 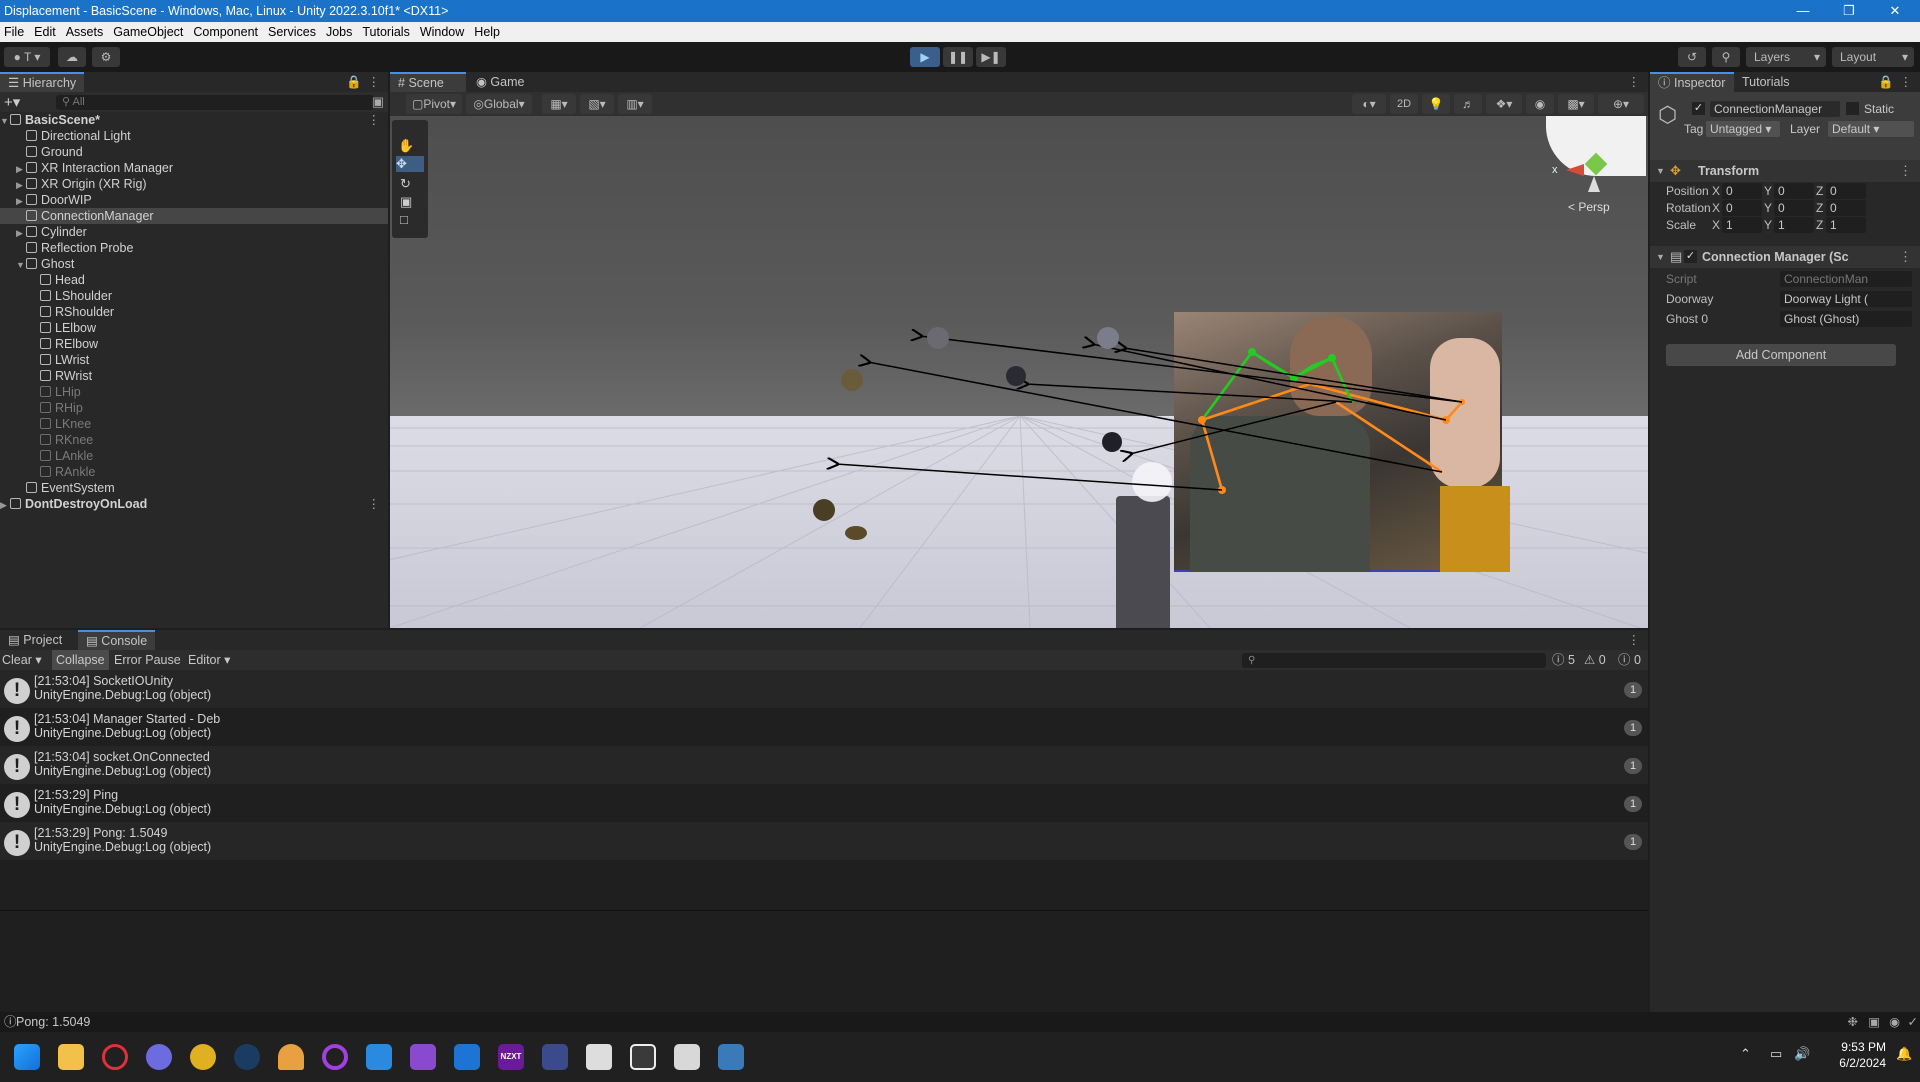 What do you see at coordinates (194, 152) in the screenshot?
I see `hierarchy-row: Ground` at bounding box center [194, 152].